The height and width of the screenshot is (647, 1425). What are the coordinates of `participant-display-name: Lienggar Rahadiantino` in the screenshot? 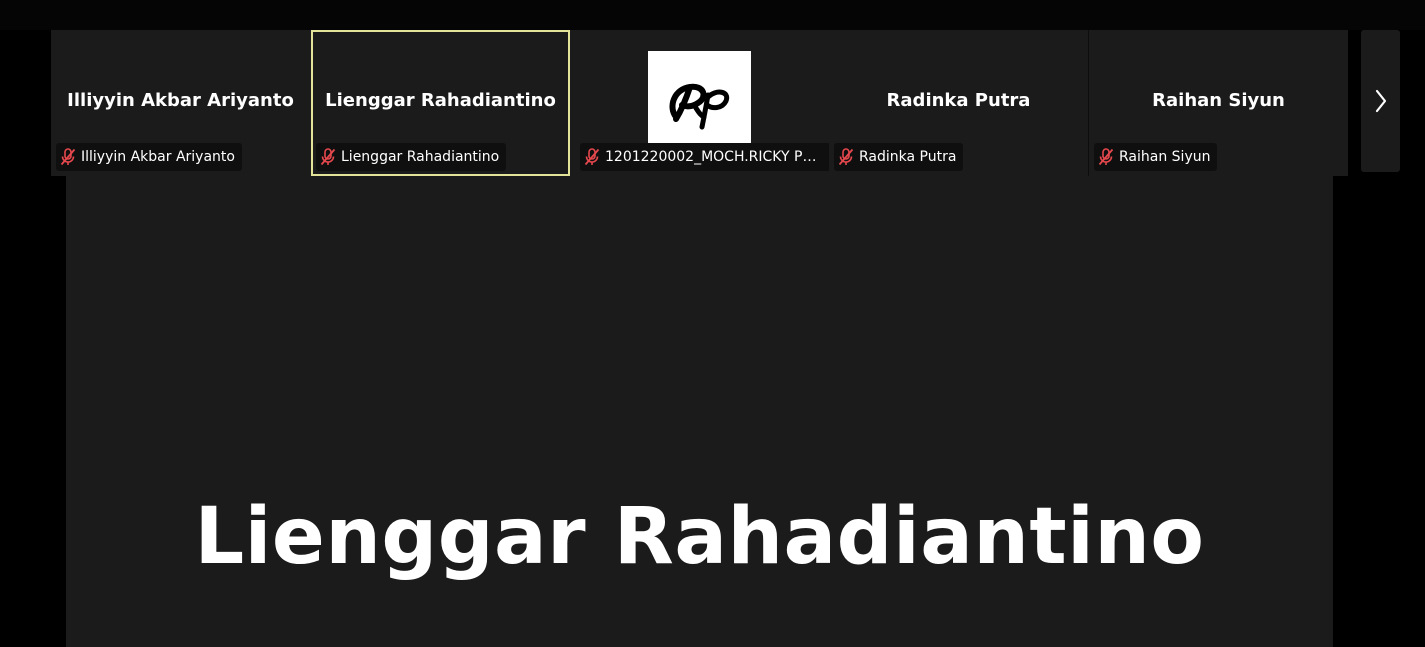 It's located at (440, 100).